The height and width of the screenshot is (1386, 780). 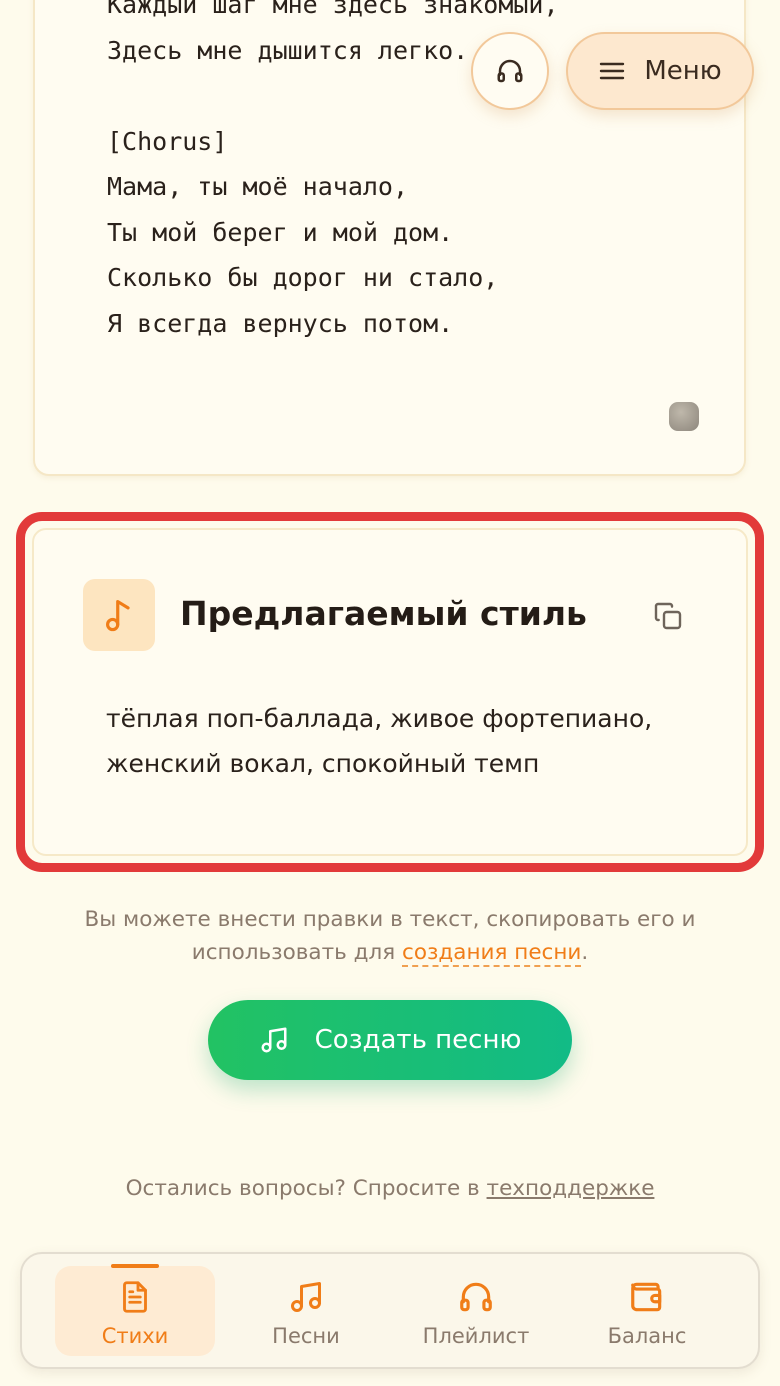 What do you see at coordinates (647, 1336) in the screenshot?
I see `nav-label: Баланс` at bounding box center [647, 1336].